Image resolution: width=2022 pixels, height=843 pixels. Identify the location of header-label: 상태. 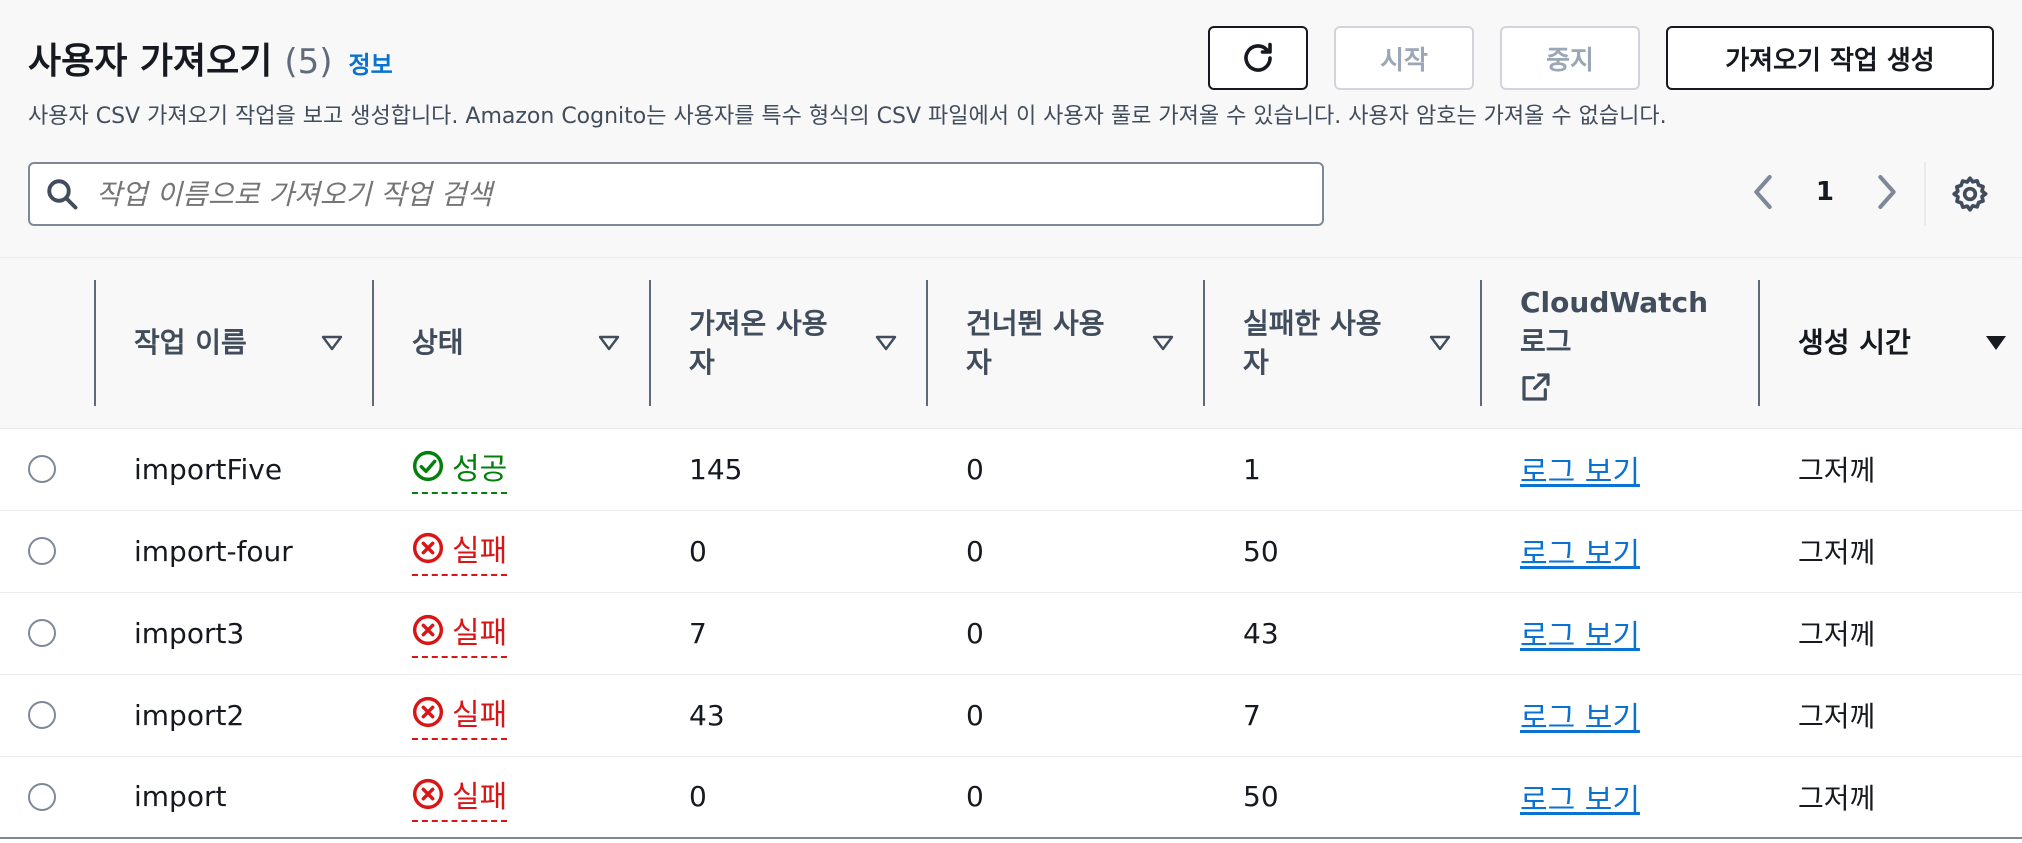
(438, 343).